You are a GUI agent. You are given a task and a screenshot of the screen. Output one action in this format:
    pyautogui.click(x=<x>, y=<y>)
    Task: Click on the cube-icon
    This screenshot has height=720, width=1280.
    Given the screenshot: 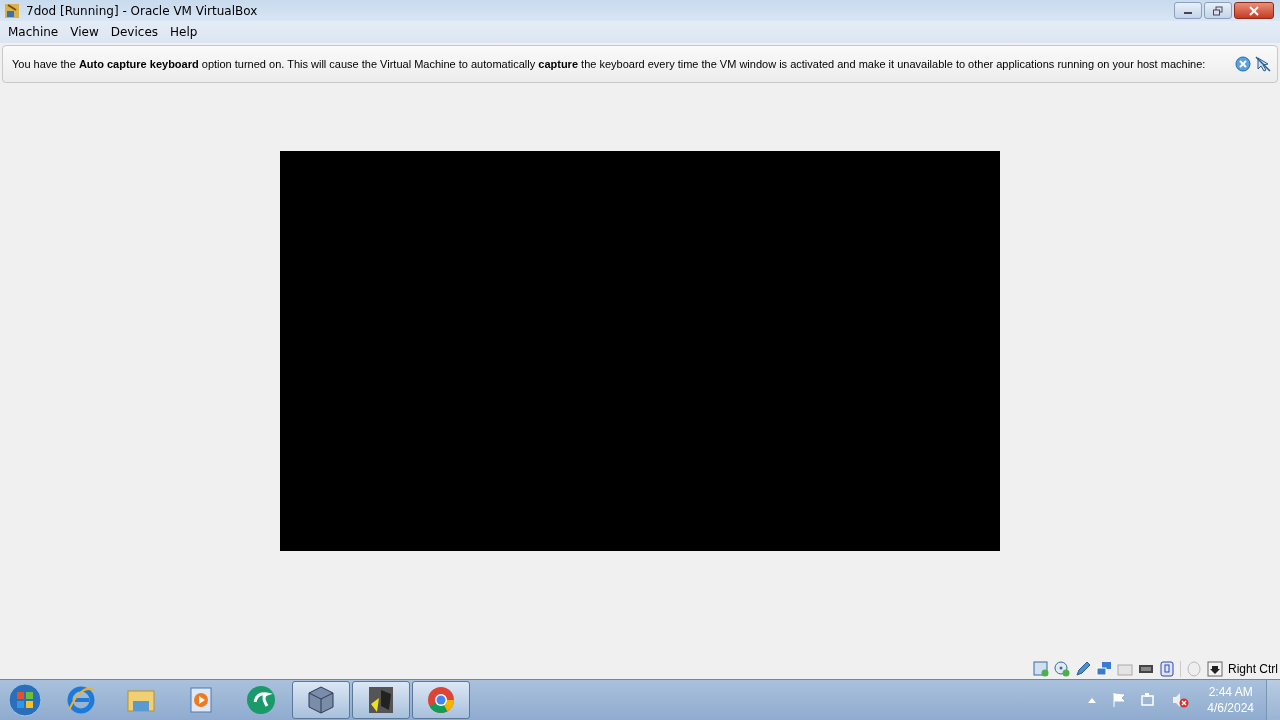 What is the action you would take?
    pyautogui.click(x=321, y=700)
    